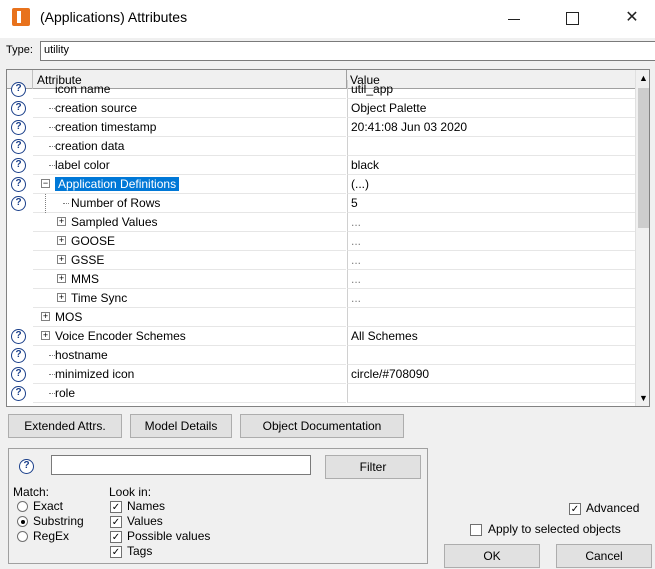  What do you see at coordinates (146, 506) in the screenshot?
I see `look-in-names-label: Names` at bounding box center [146, 506].